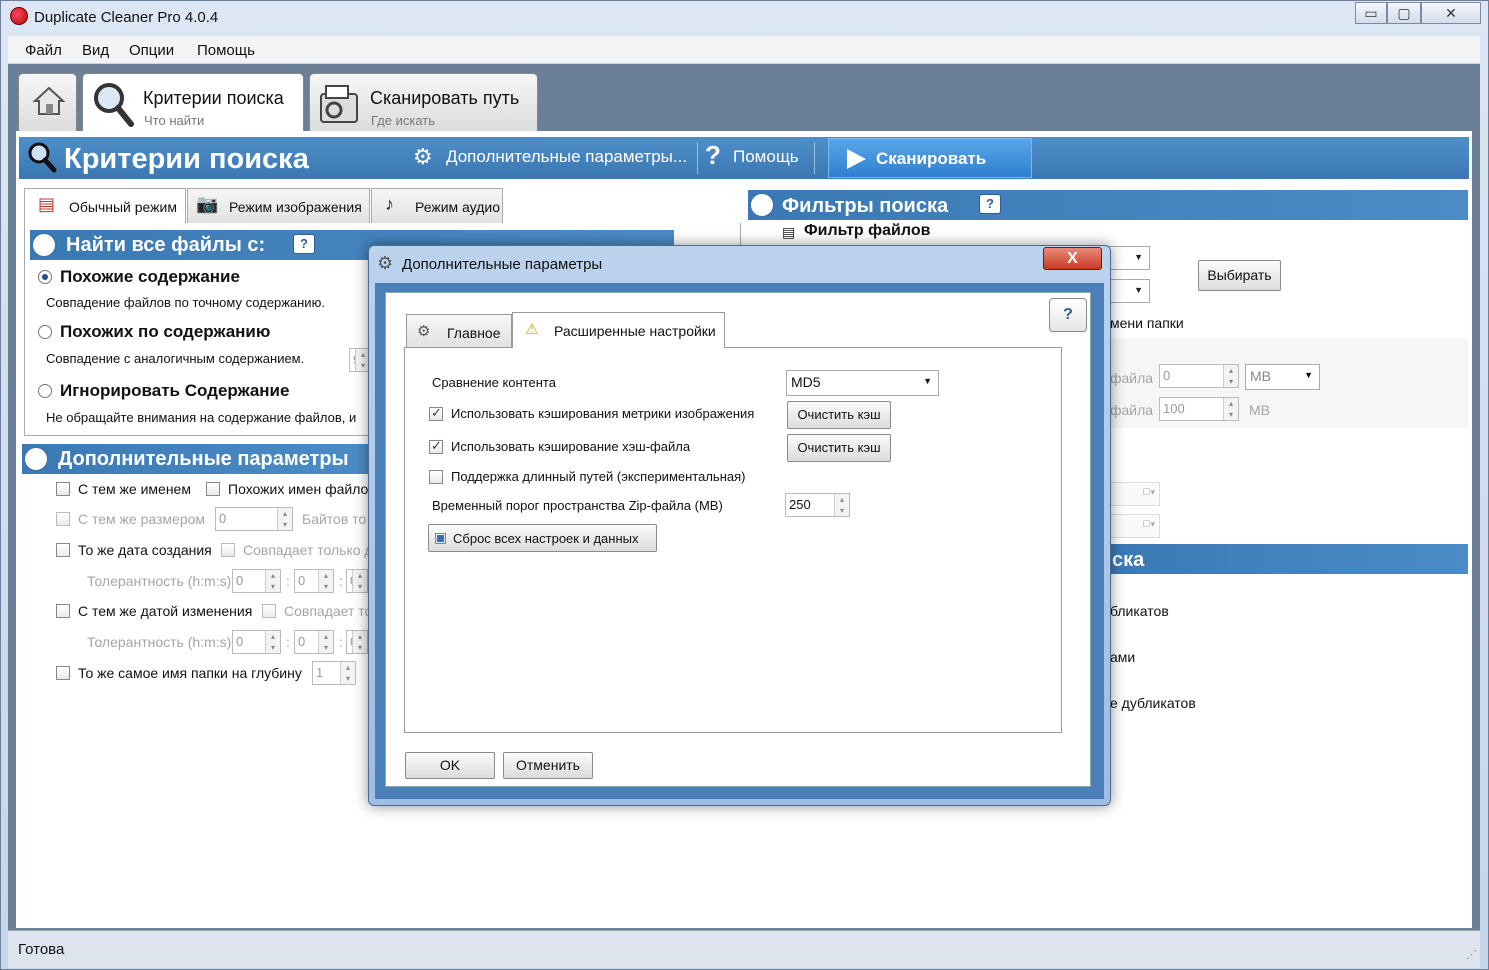  I want to click on ok-button: OK, so click(450, 765).